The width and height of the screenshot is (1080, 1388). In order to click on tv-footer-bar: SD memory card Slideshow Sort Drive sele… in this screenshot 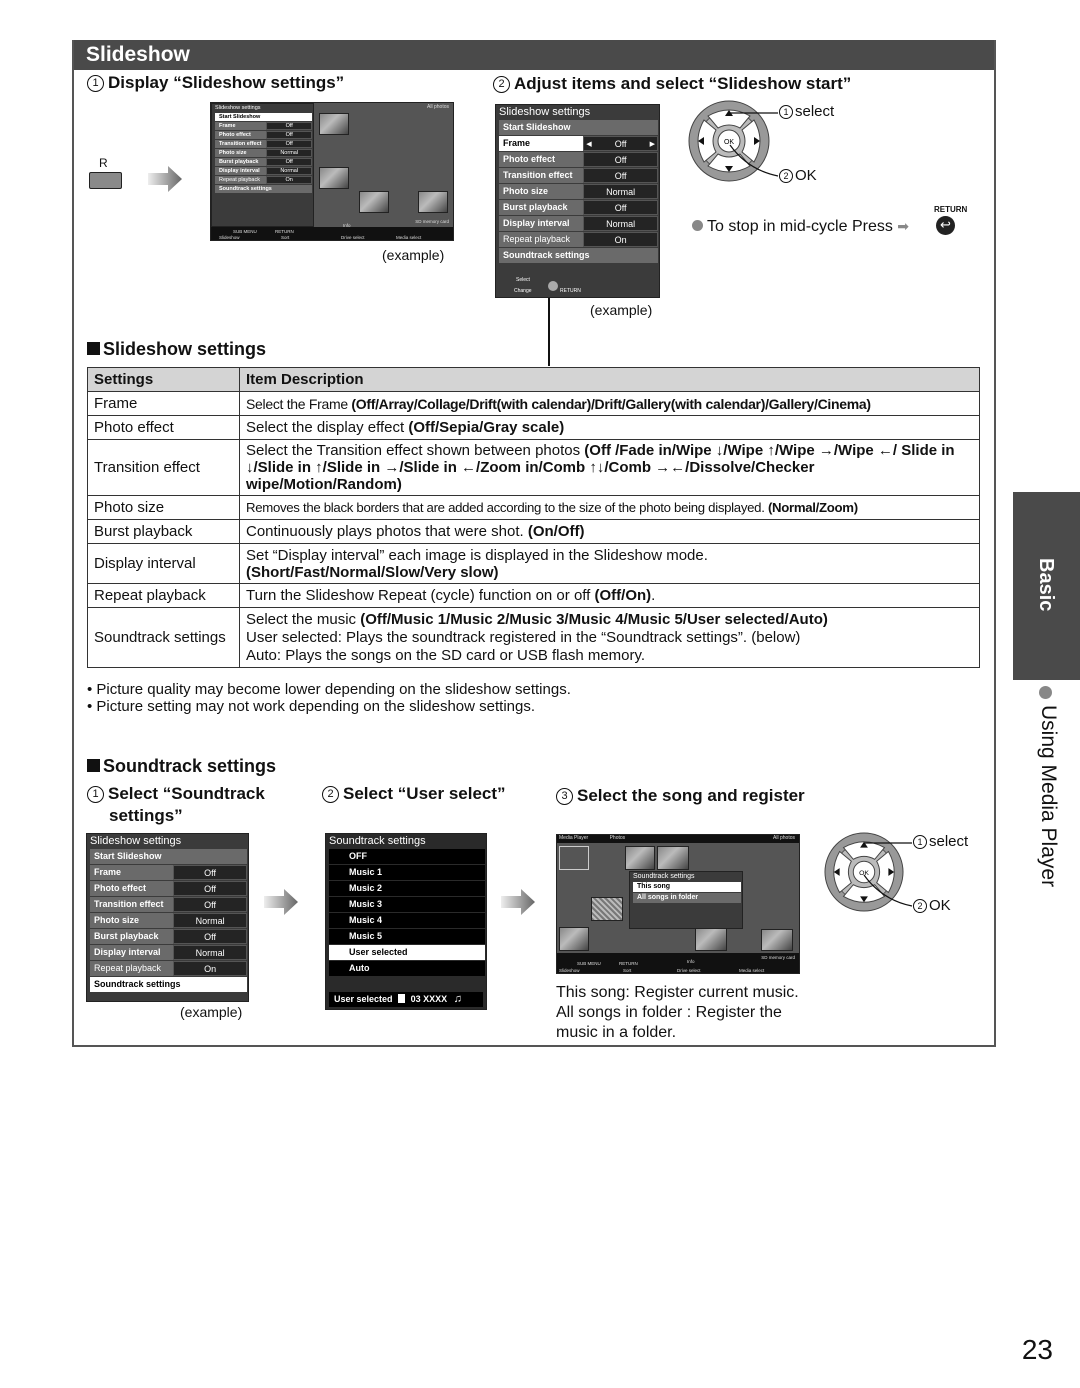, I will do `click(678, 963)`.